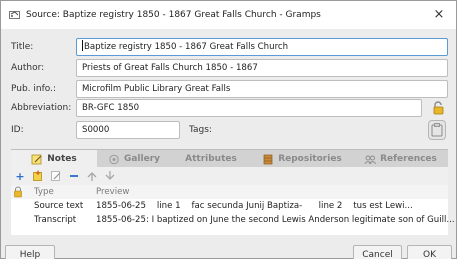 Image resolution: width=457 pixels, height=259 pixels. What do you see at coordinates (229, 176) in the screenshot?
I see `notes-toolbar: +` at bounding box center [229, 176].